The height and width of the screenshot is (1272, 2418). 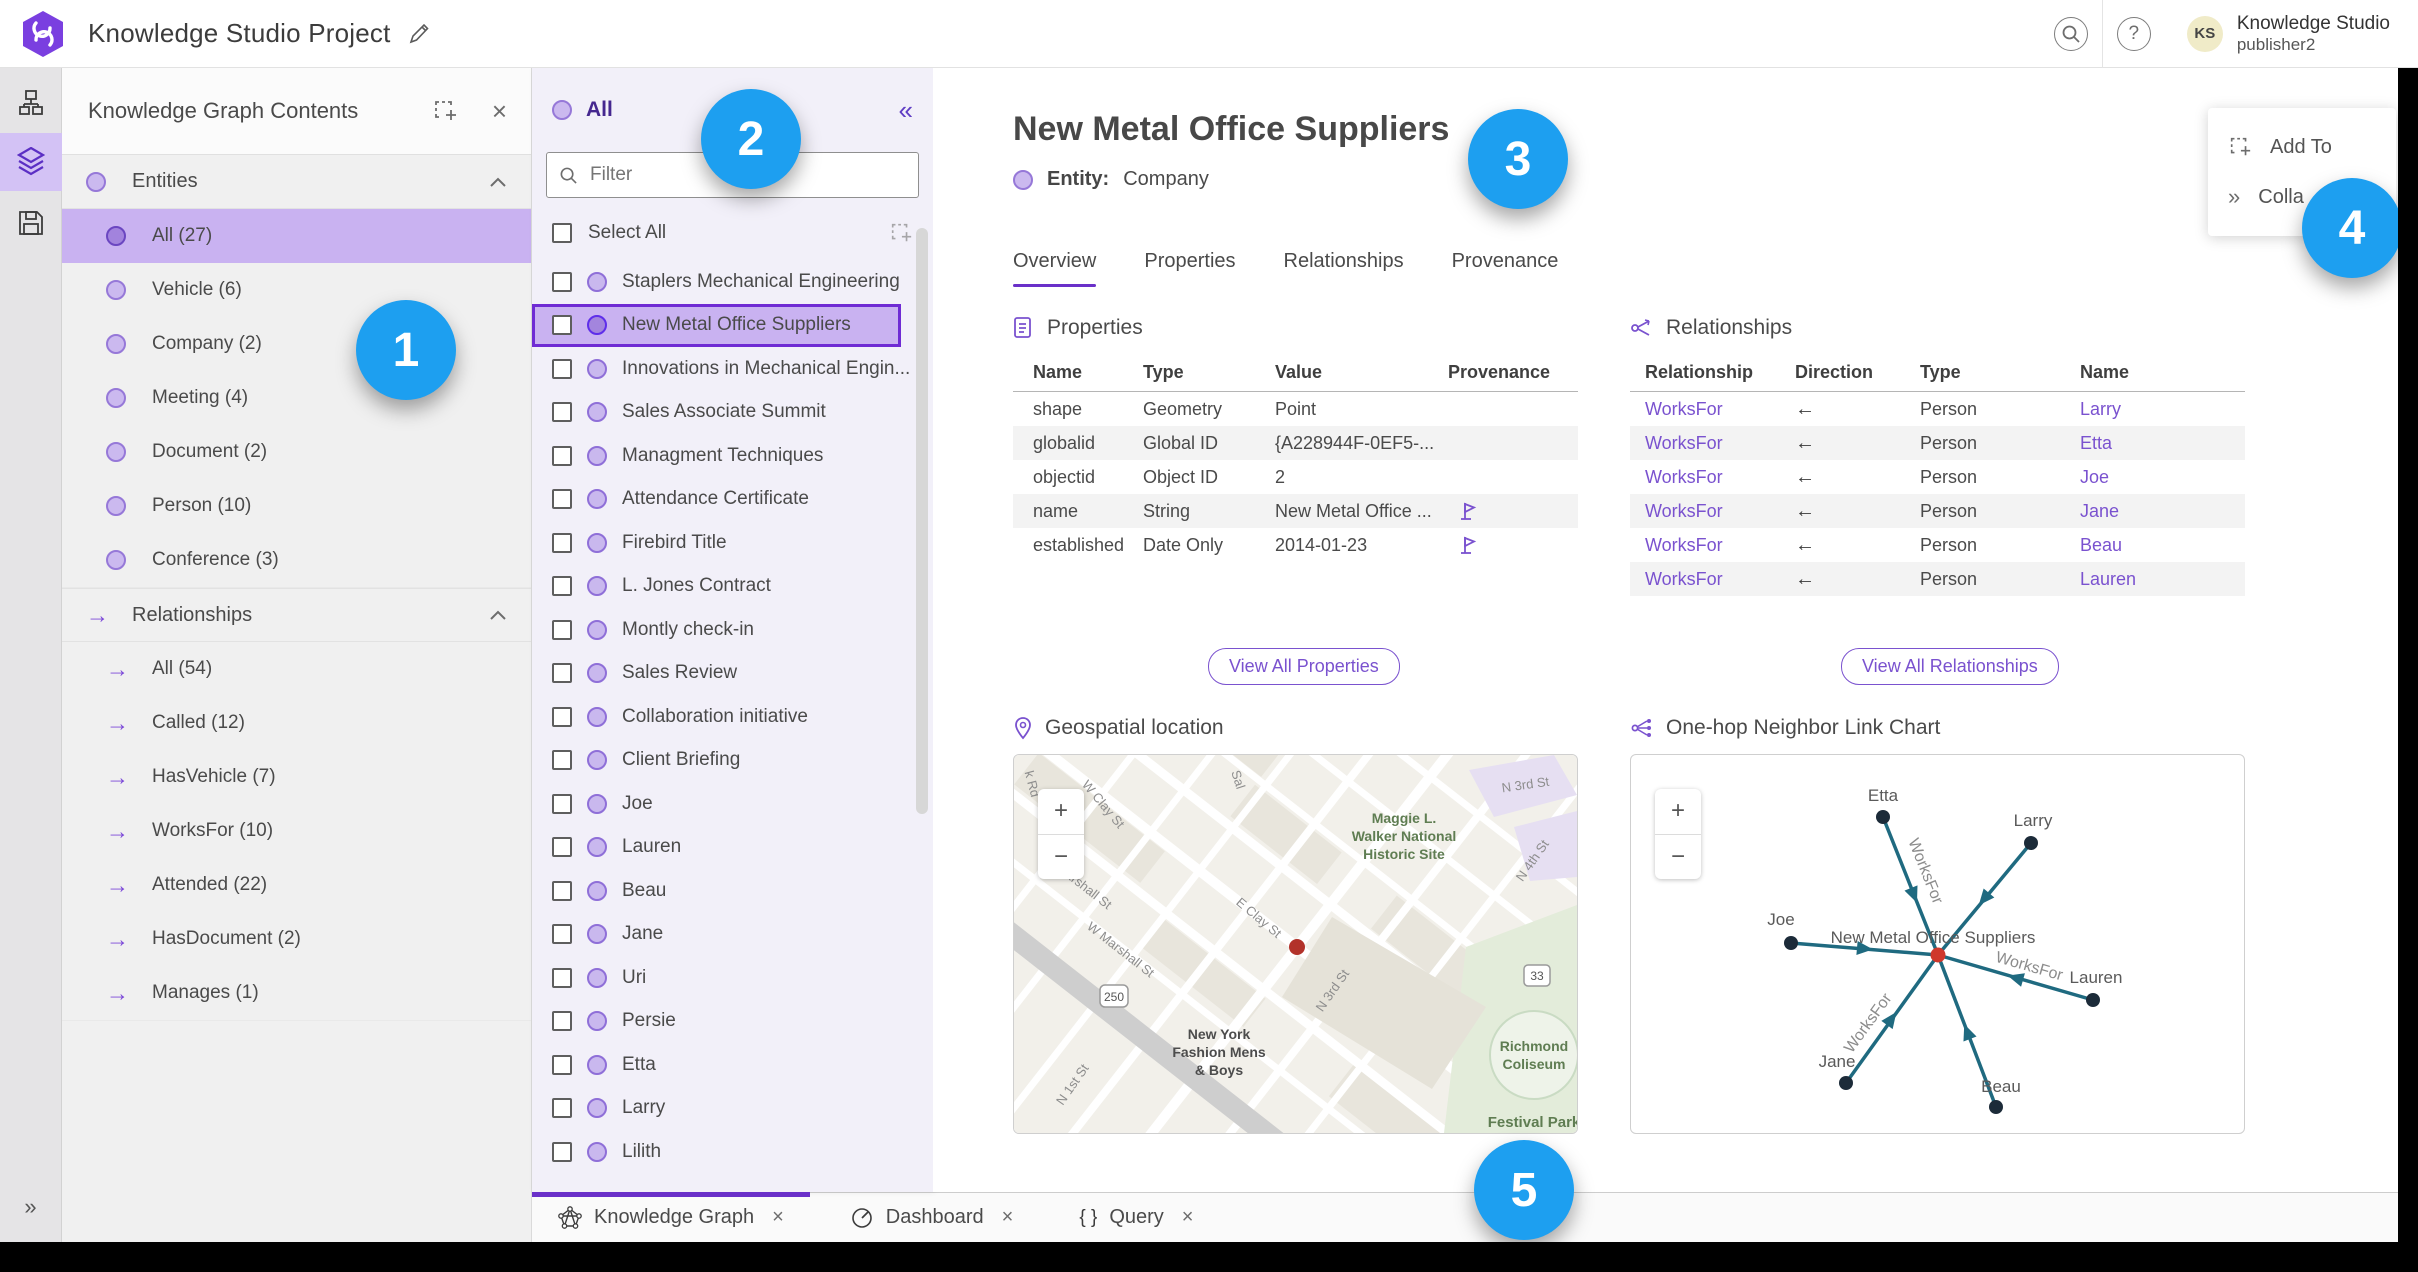 What do you see at coordinates (732, 674) in the screenshot?
I see `list-item: Sales Review` at bounding box center [732, 674].